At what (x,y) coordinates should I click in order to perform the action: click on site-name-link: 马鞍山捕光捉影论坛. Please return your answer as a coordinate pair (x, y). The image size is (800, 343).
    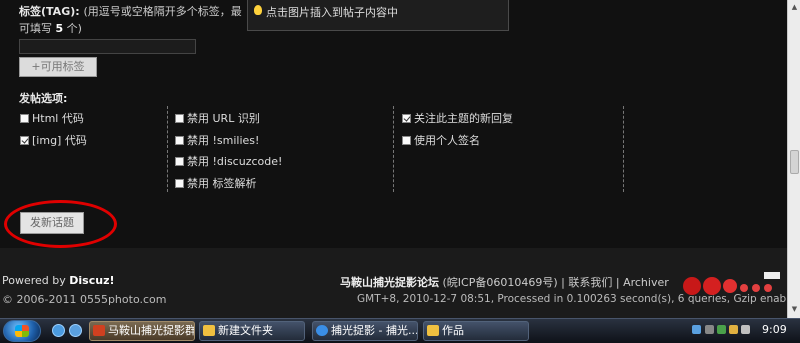
    Looking at the image, I should click on (389, 282).